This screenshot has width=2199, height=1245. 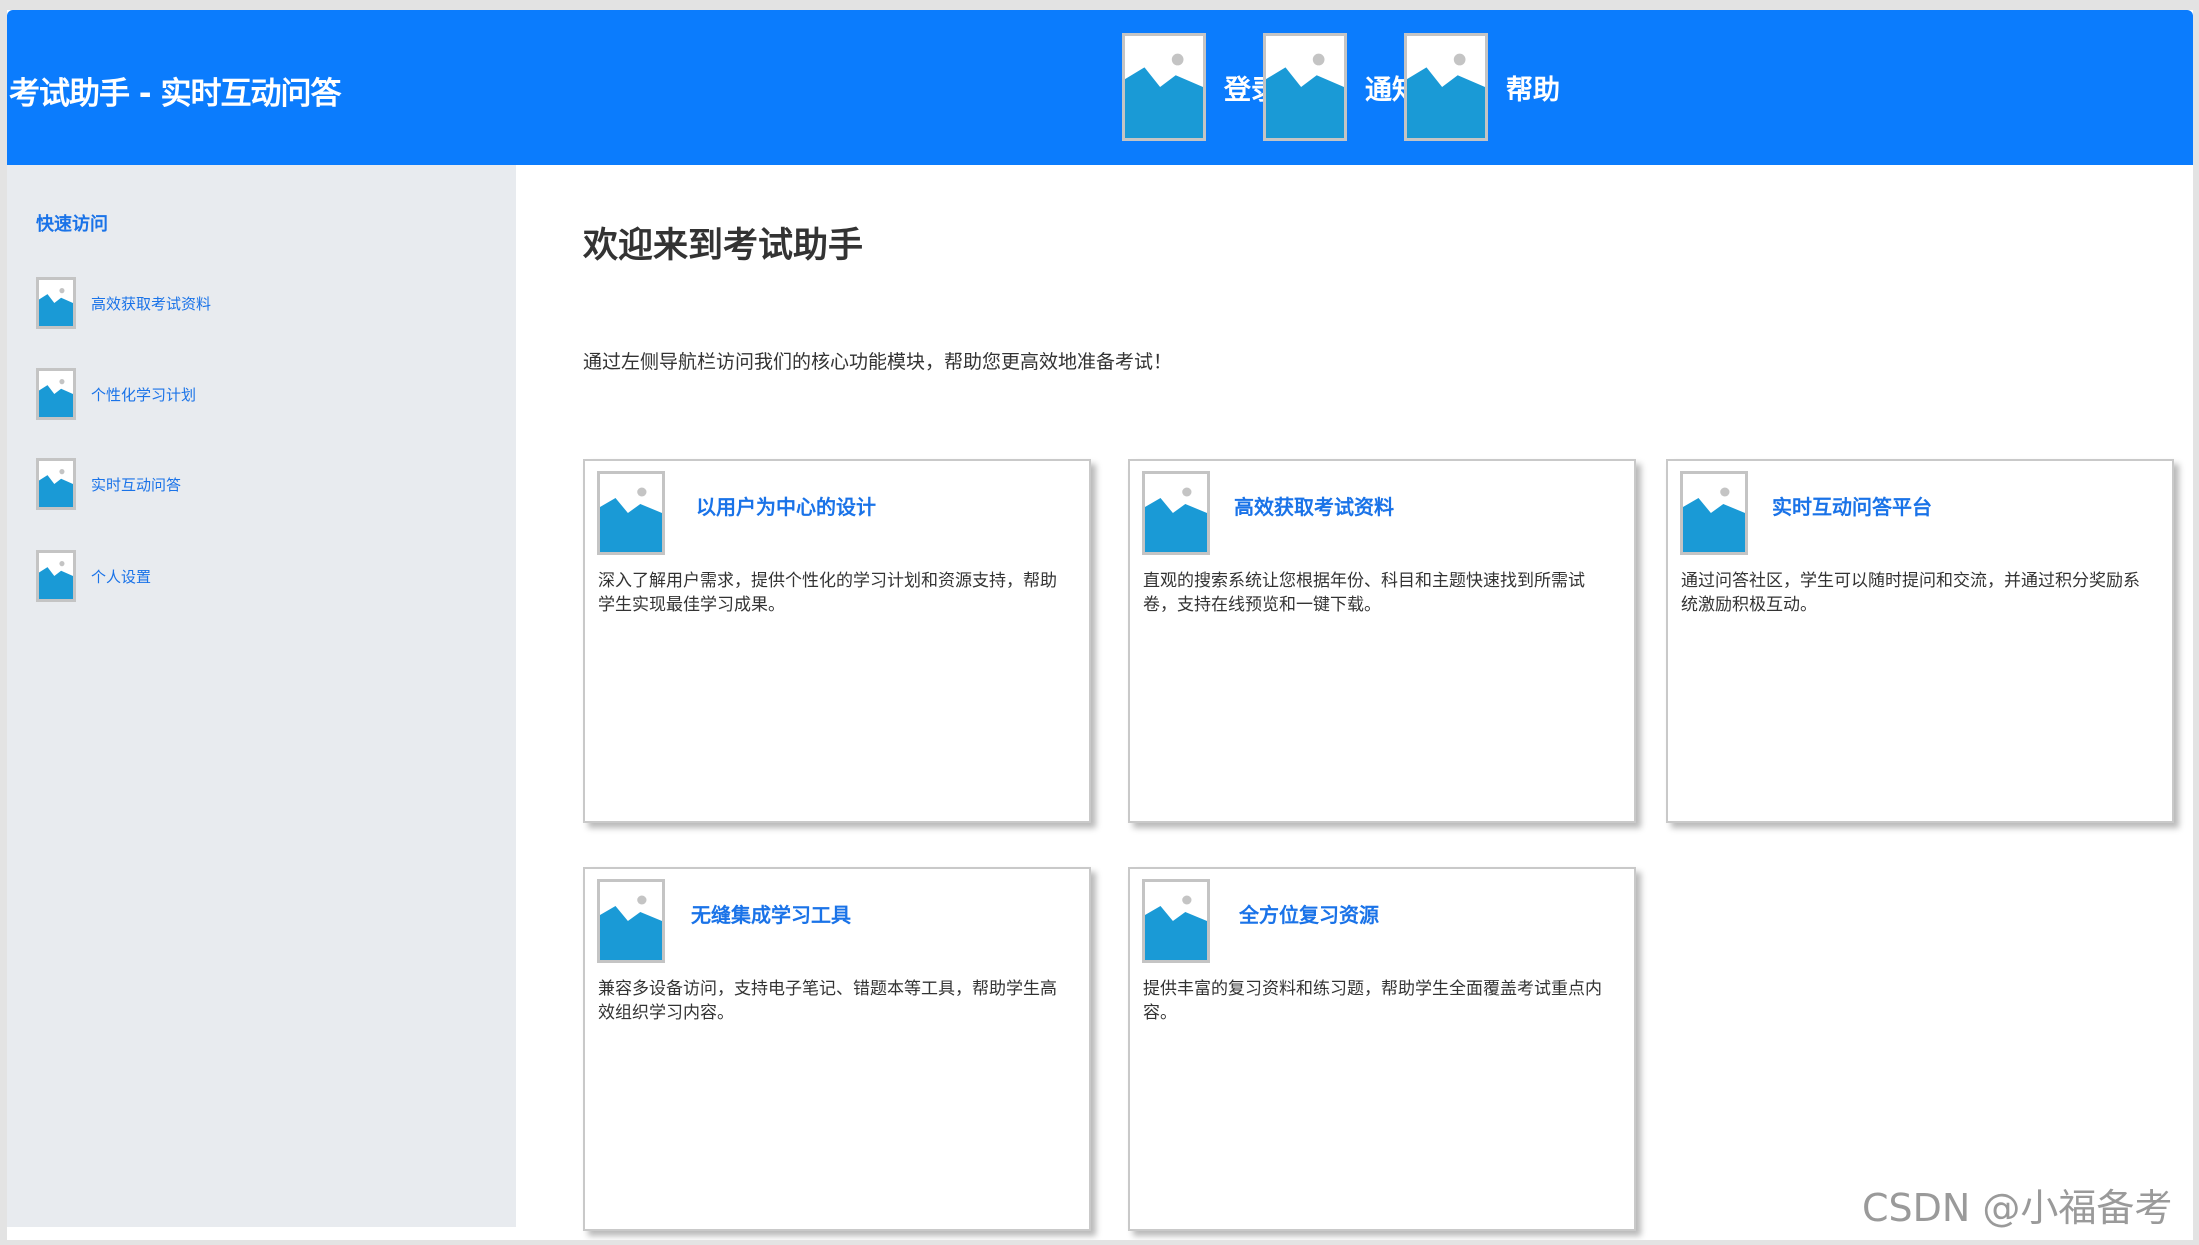 I want to click on card-title: 实时互动问答平台, so click(x=1852, y=507).